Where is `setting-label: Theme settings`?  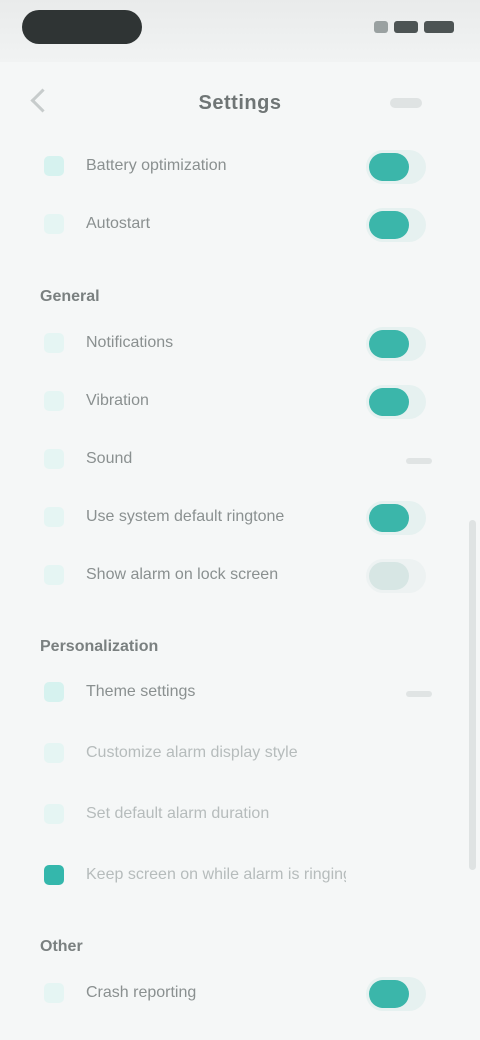 setting-label: Theme settings is located at coordinates (141, 691).